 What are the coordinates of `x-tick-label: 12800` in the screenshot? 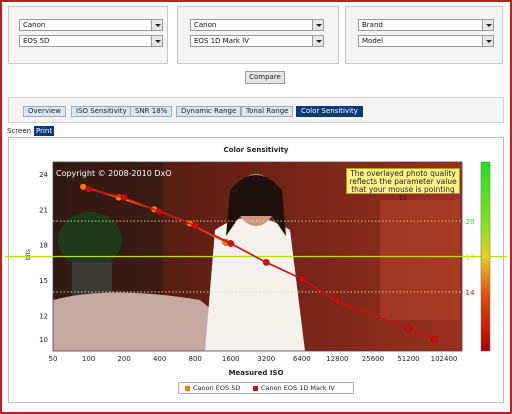 It's located at (337, 359).